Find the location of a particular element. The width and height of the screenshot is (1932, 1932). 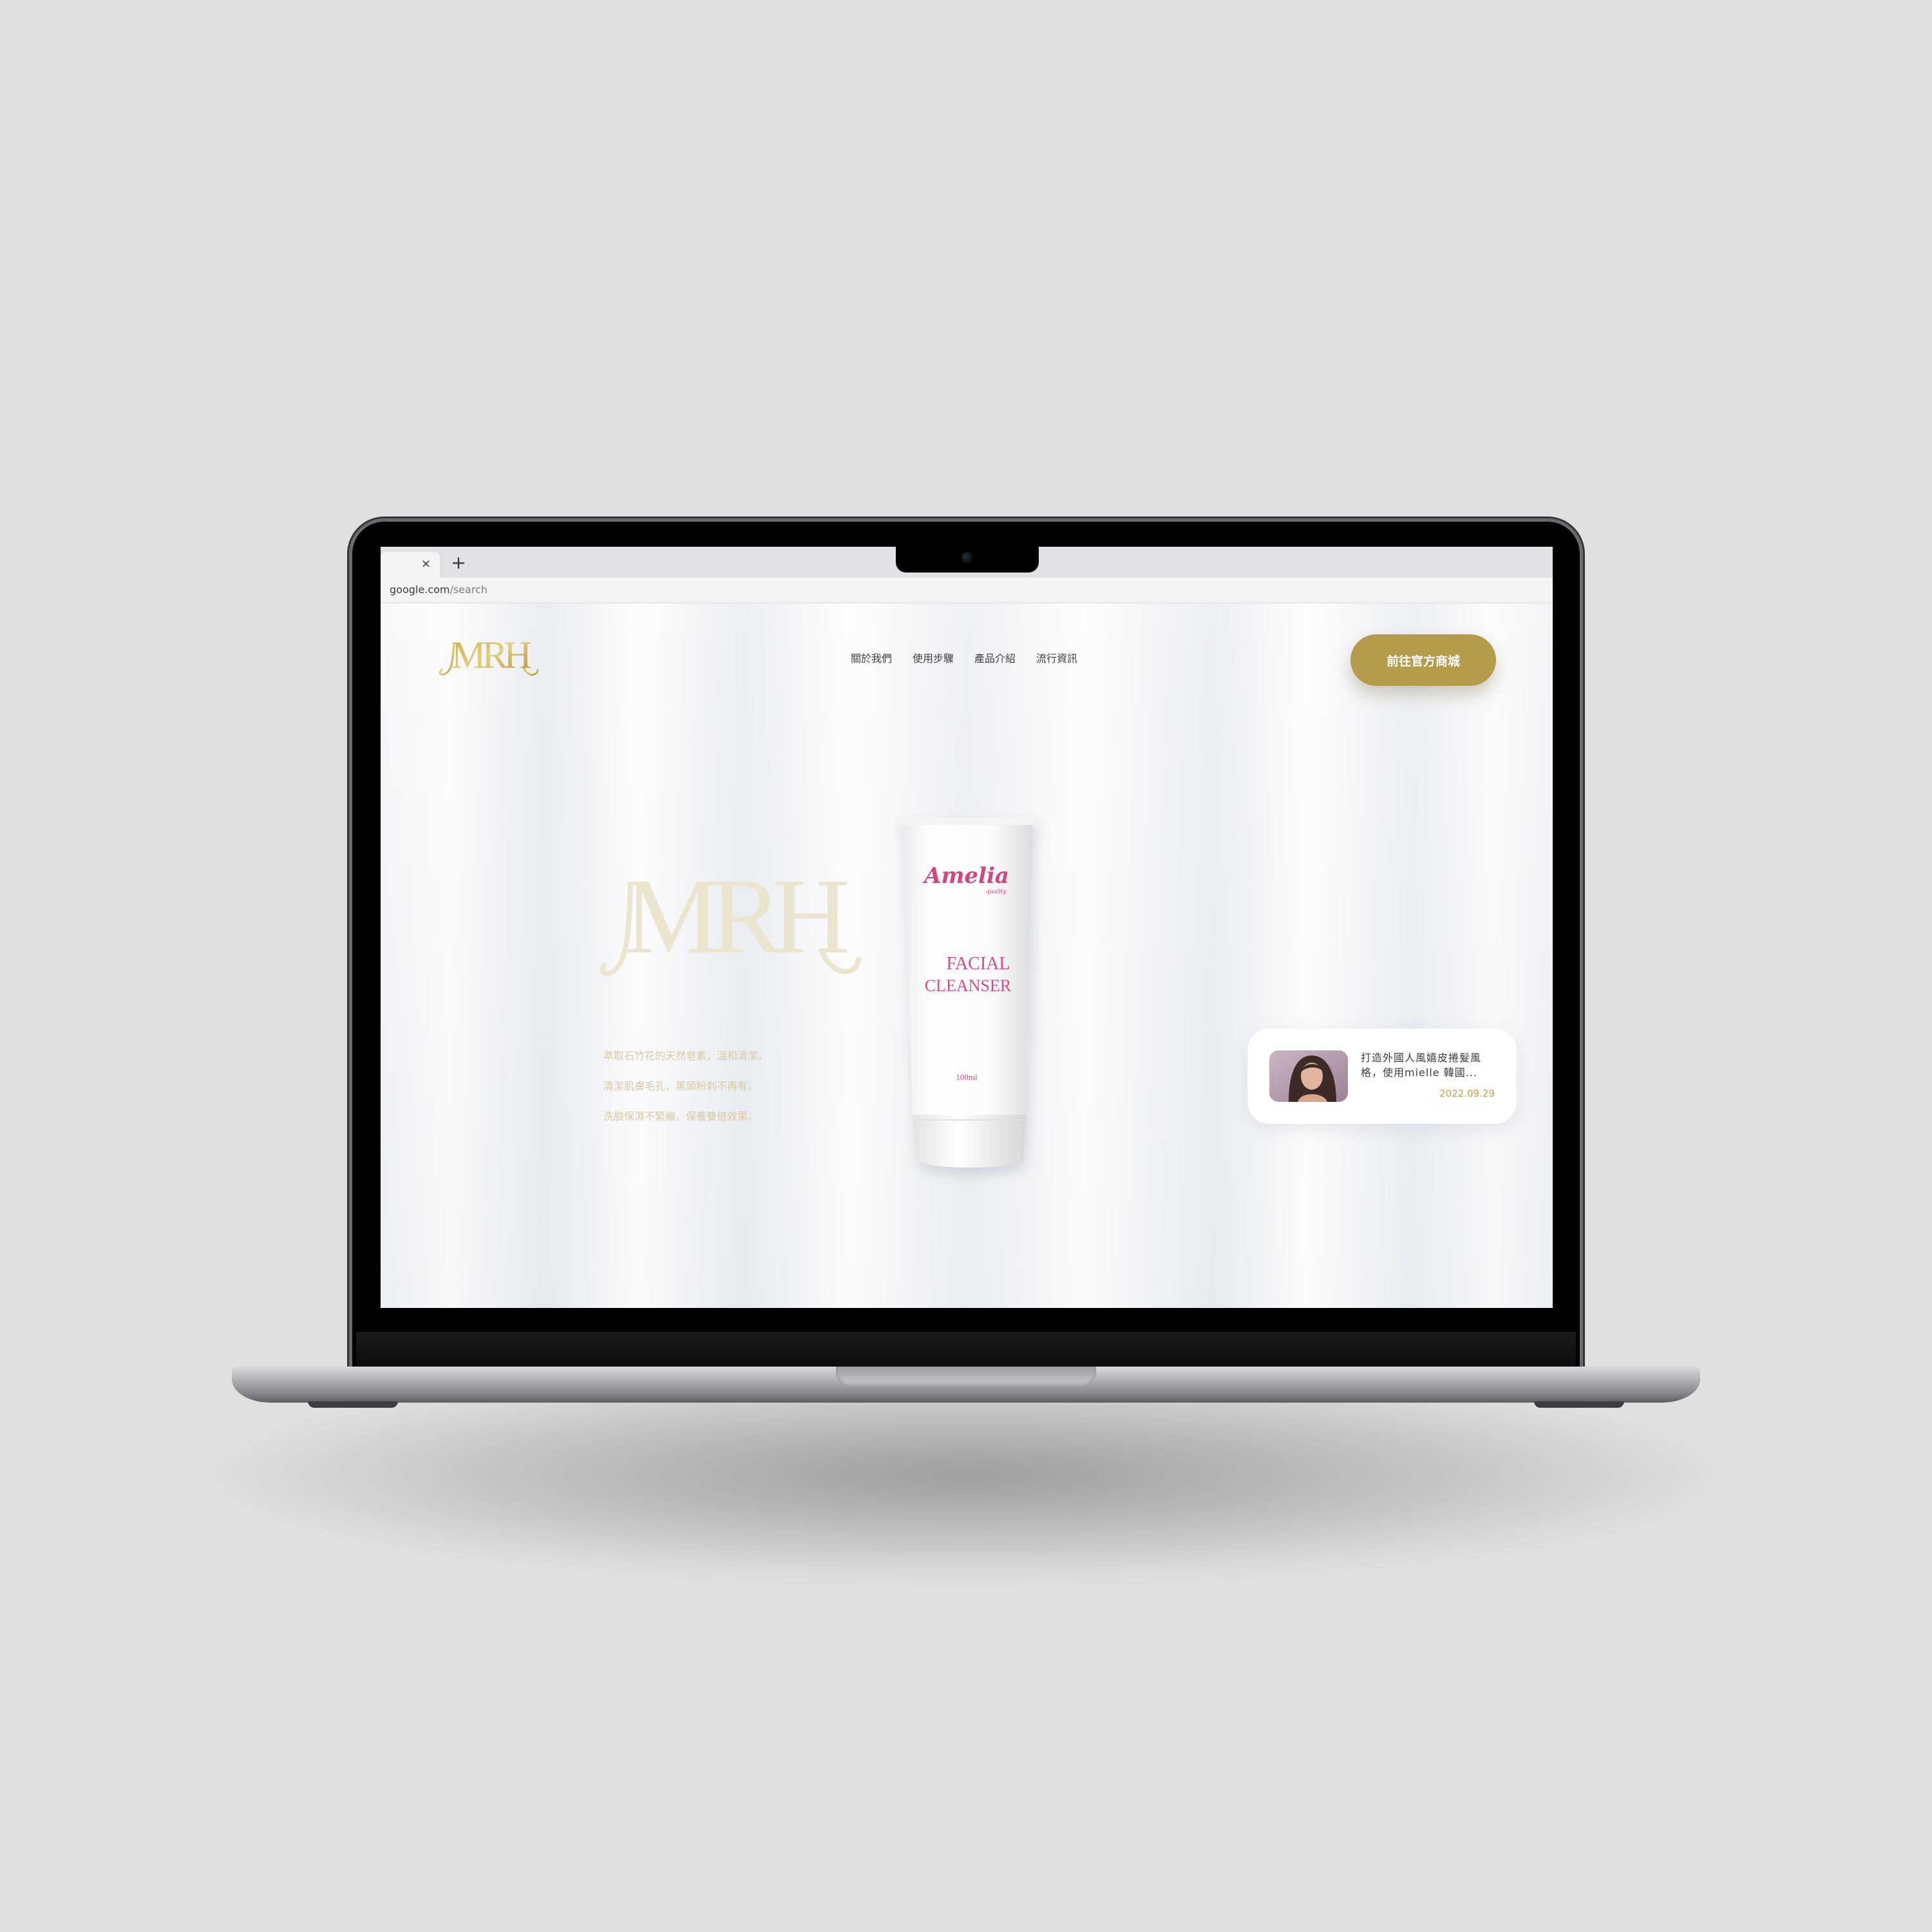

main-nav: 關於我們 使用步驟 產品介紹 流行資訊 is located at coordinates (964, 657).